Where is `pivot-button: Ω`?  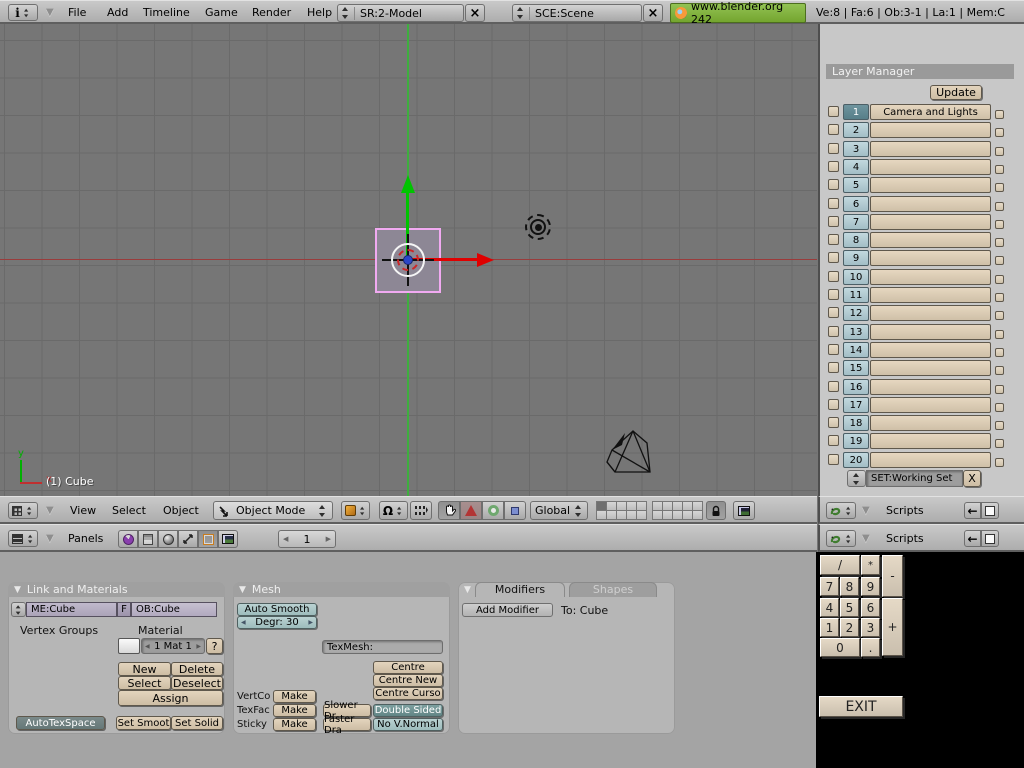
pivot-button: Ω is located at coordinates (393, 510).